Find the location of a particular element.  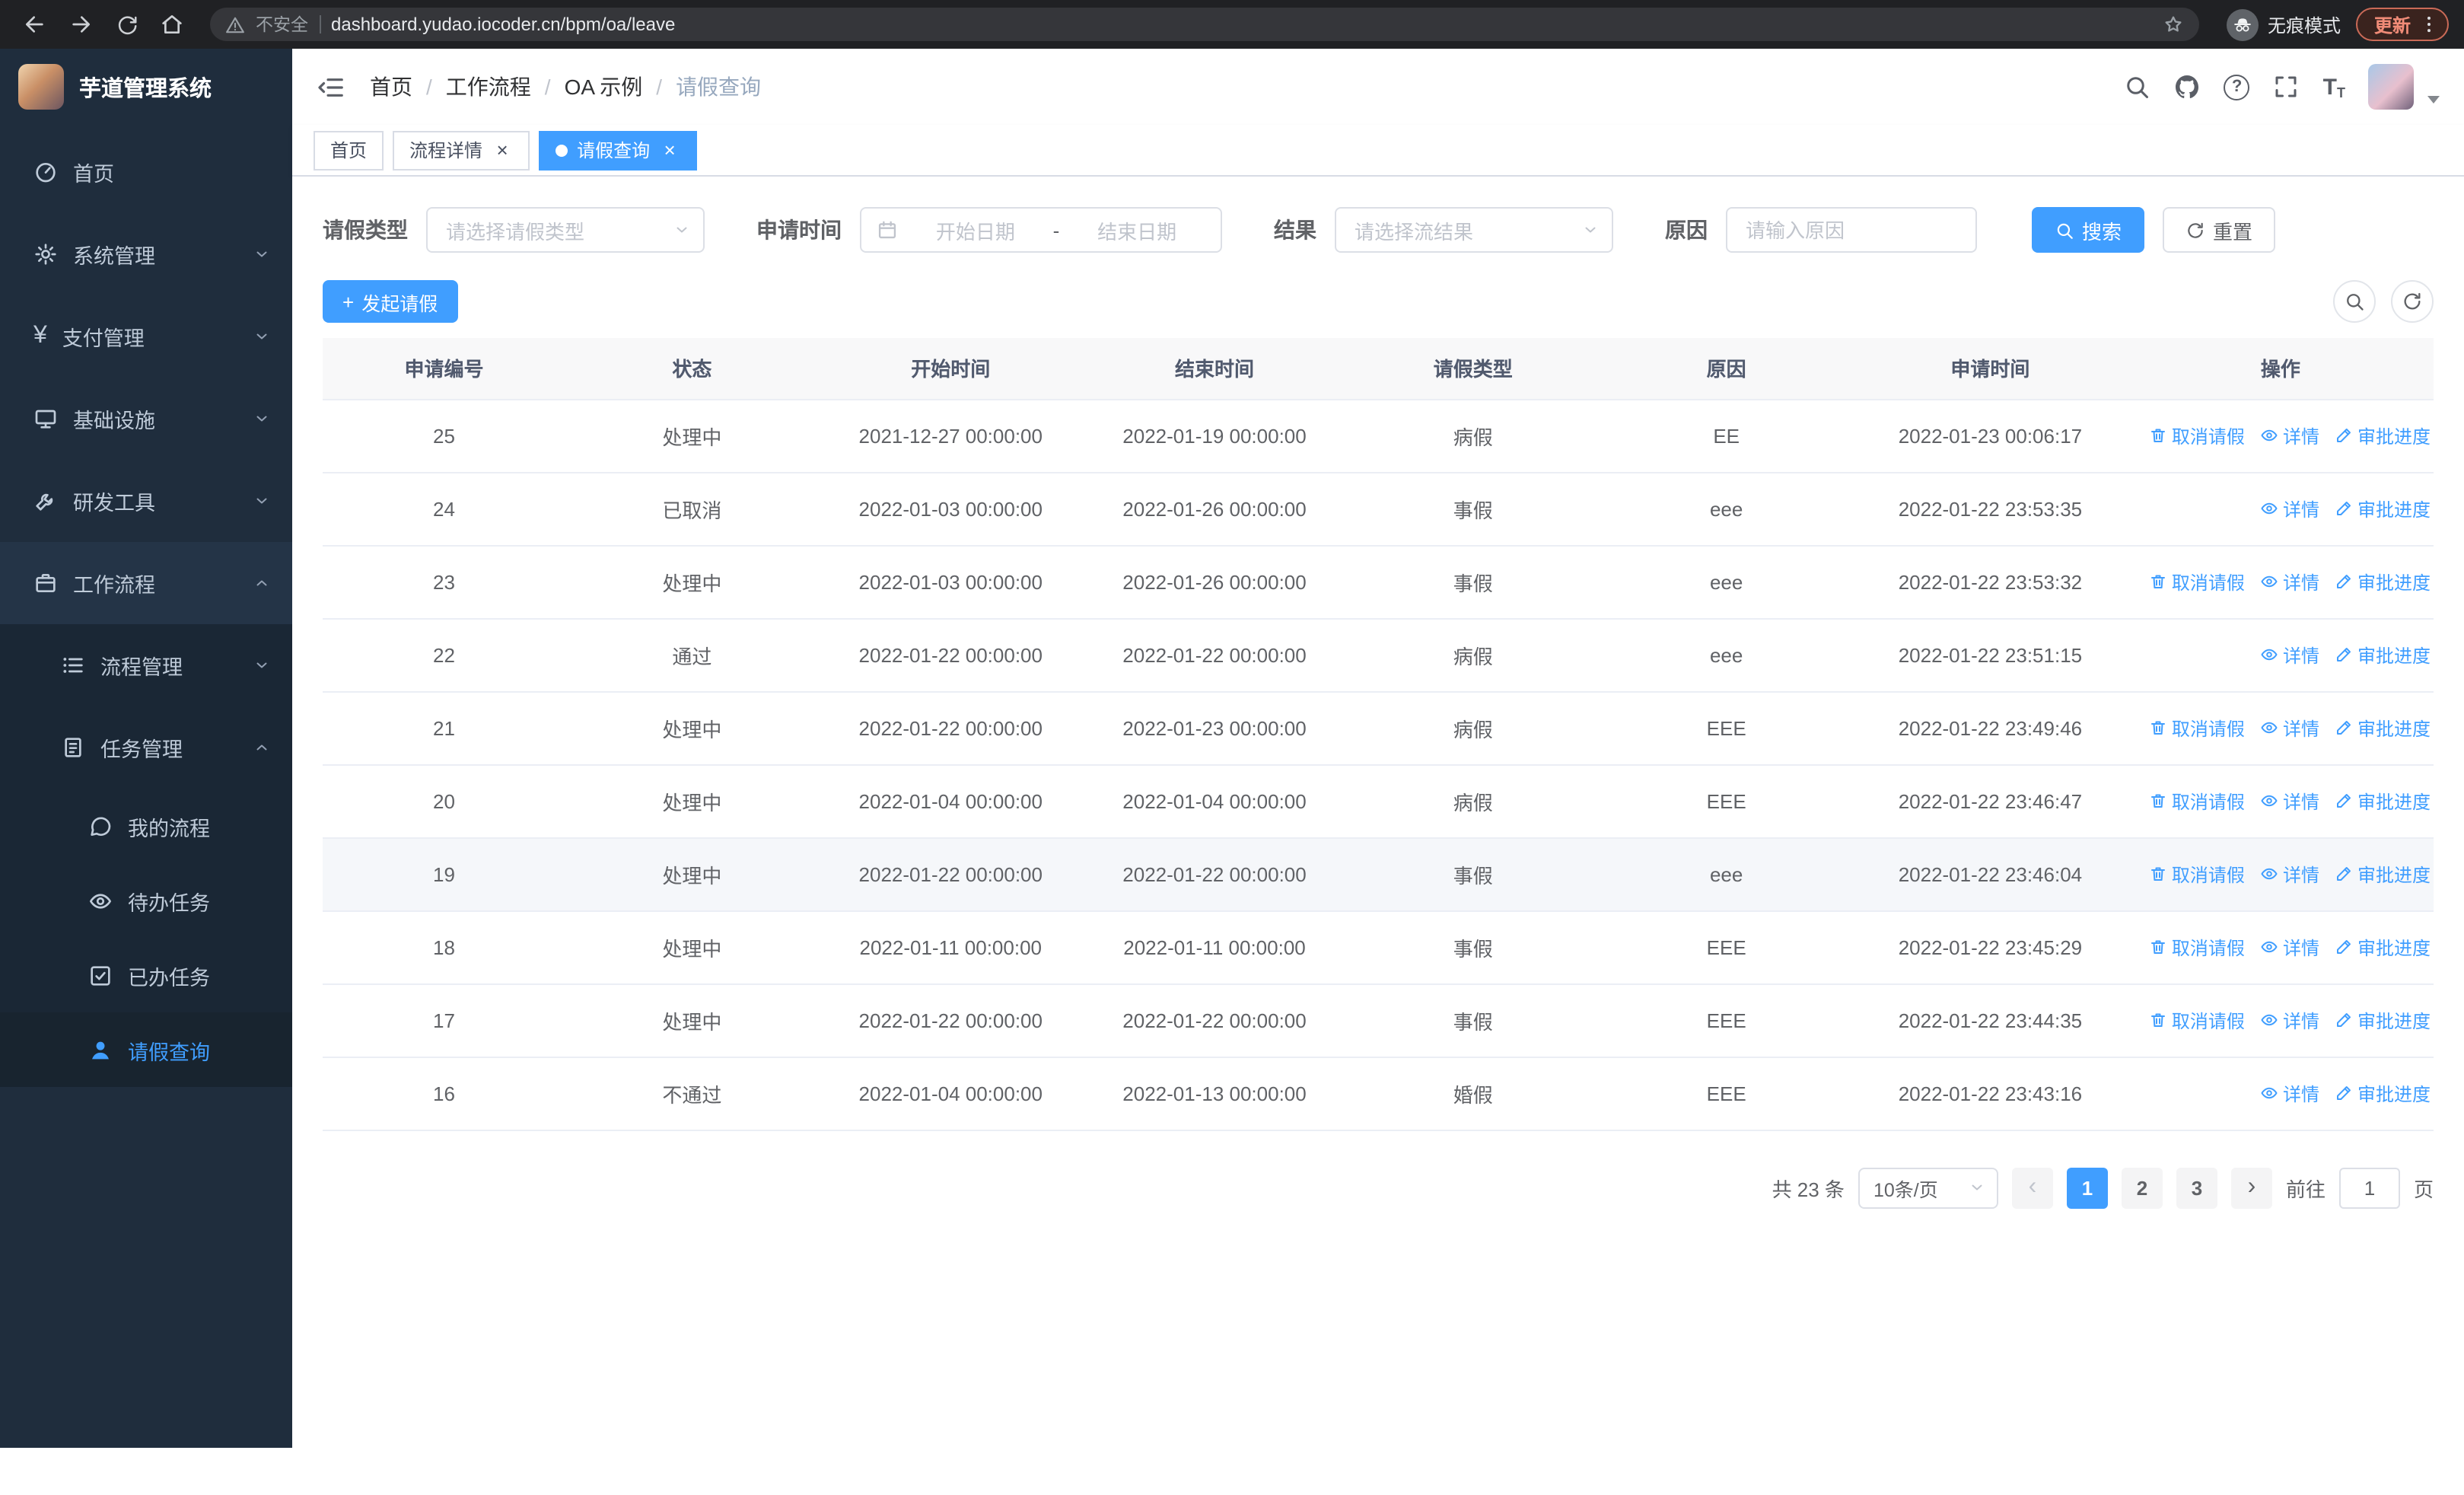

user-avatar is located at coordinates (2391, 87).